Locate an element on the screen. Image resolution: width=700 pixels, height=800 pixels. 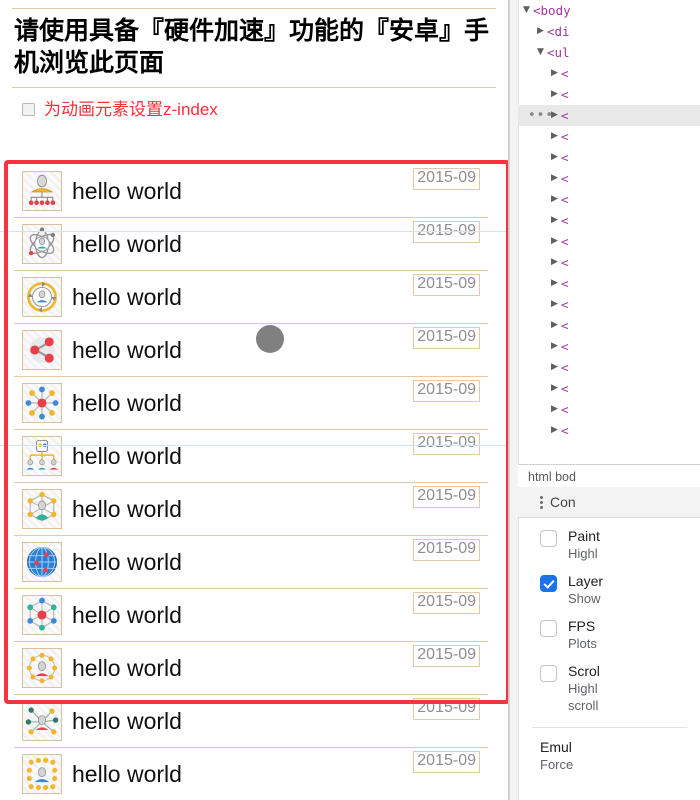
rendering-option-row: FPS Plots is located at coordinates (609, 629).